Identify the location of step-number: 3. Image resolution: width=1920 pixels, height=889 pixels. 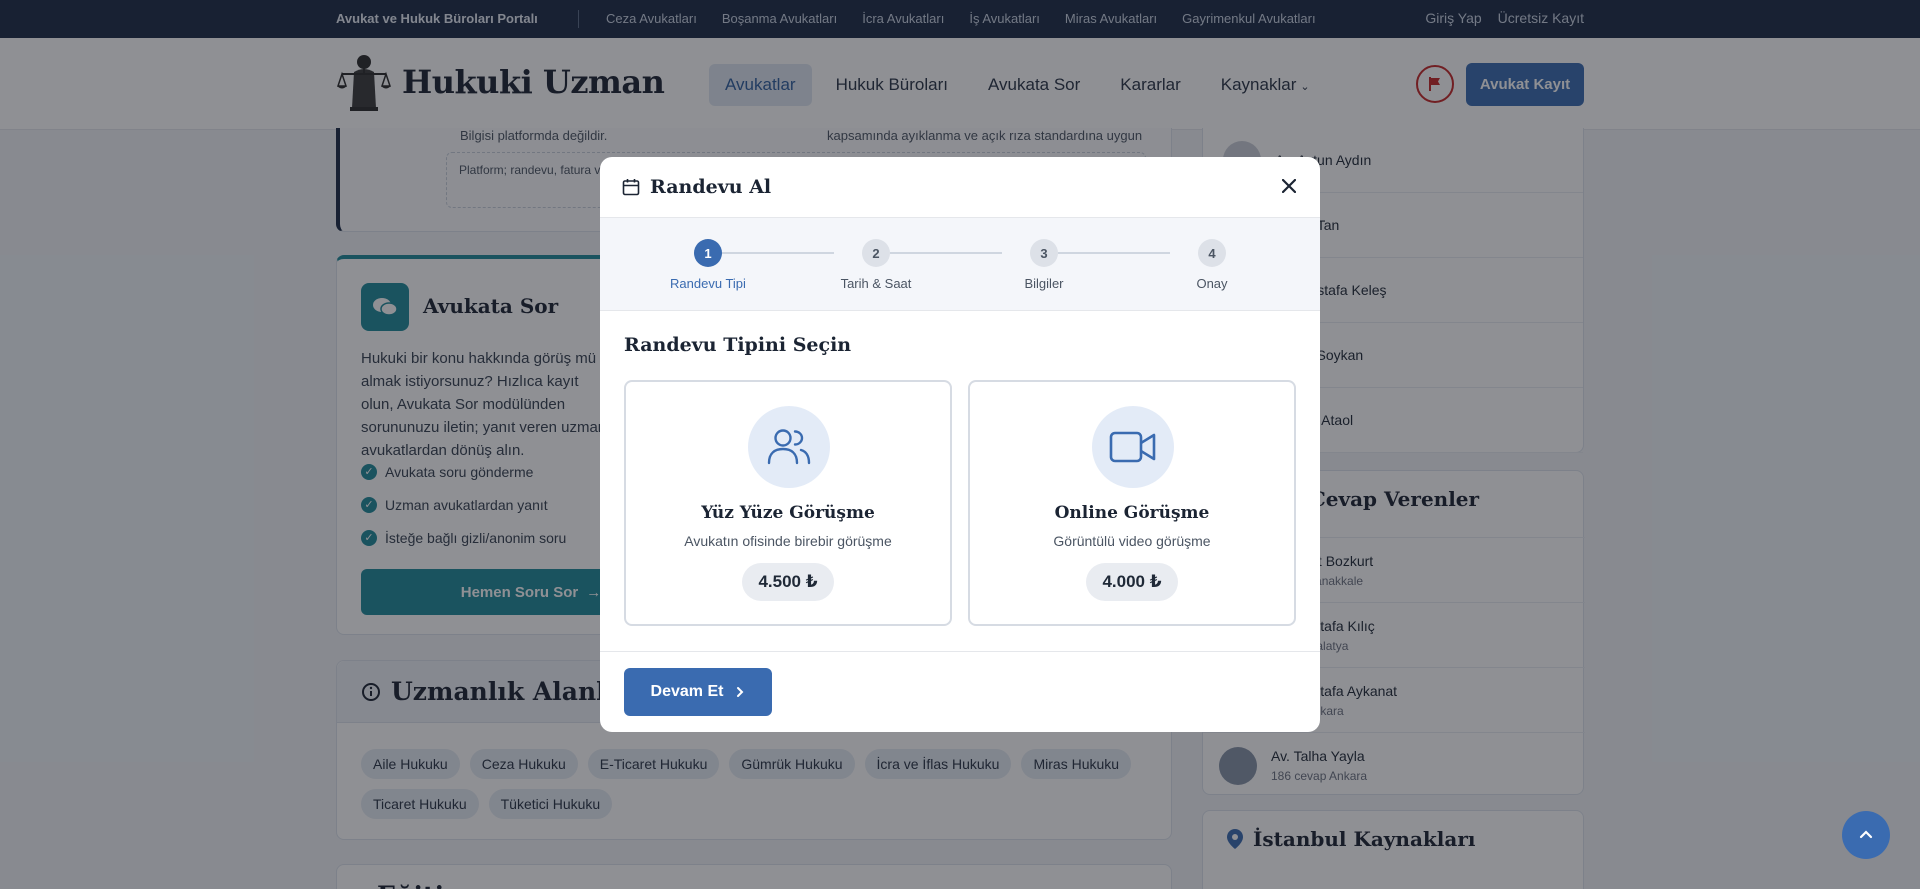
(1044, 253).